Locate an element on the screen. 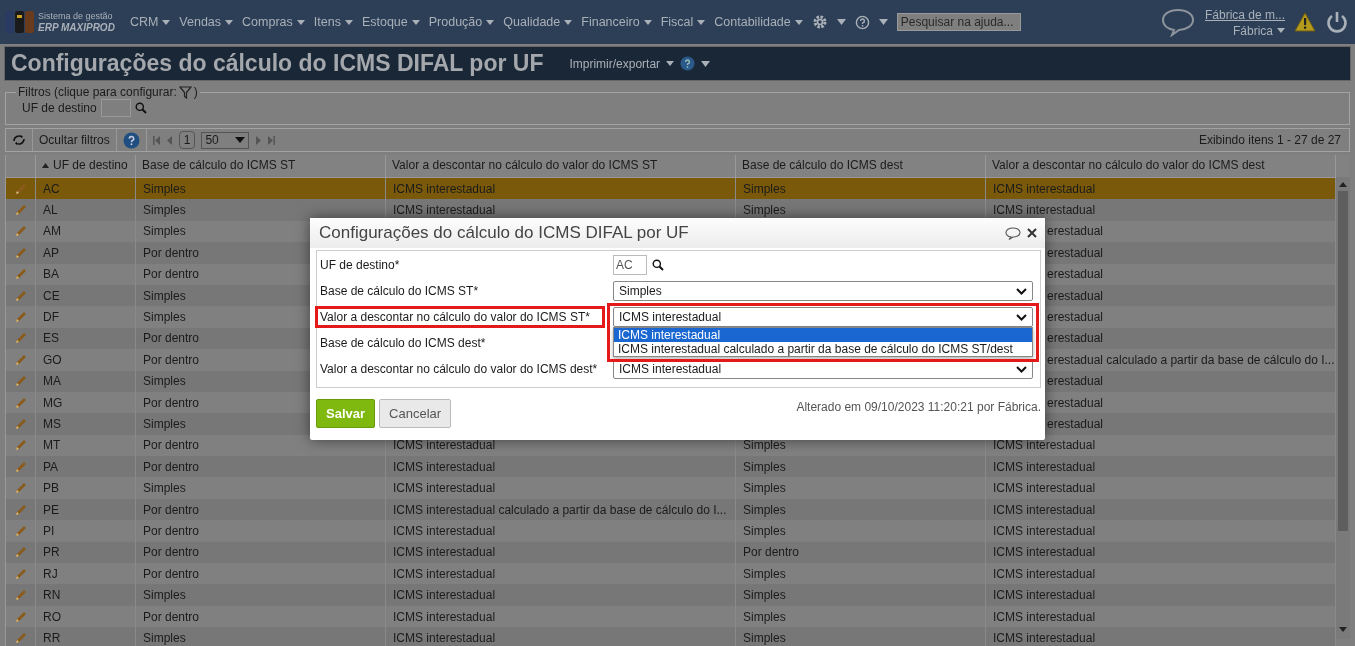 The width and height of the screenshot is (1355, 646). export-menu: Imprimir/exportar is located at coordinates (615, 63).